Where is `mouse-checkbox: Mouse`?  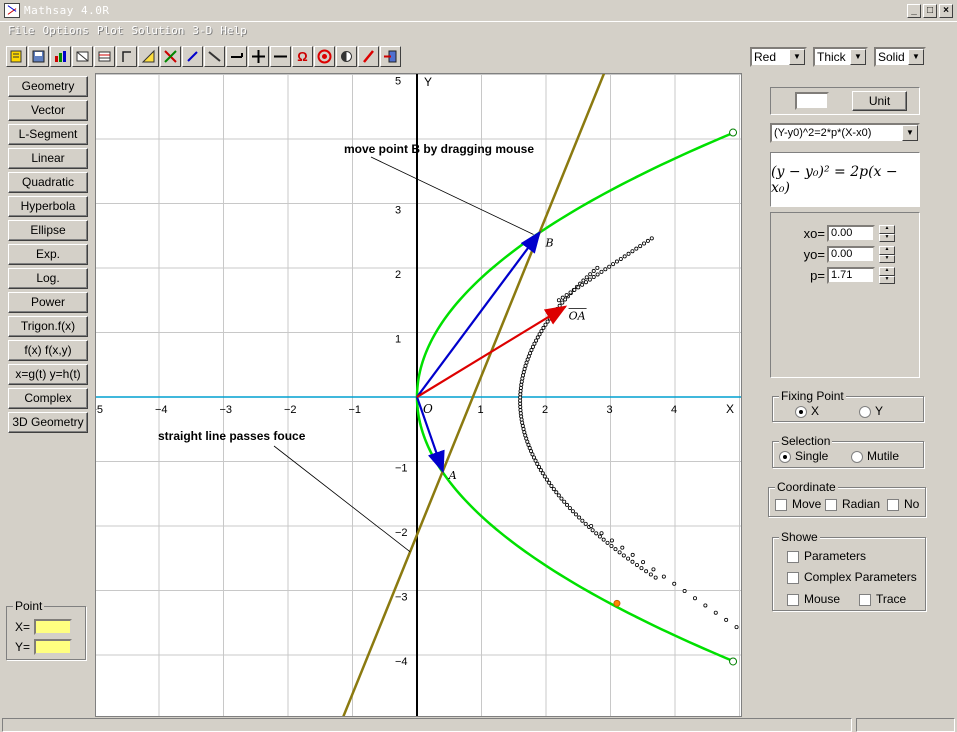 mouse-checkbox: Mouse is located at coordinates (813, 599).